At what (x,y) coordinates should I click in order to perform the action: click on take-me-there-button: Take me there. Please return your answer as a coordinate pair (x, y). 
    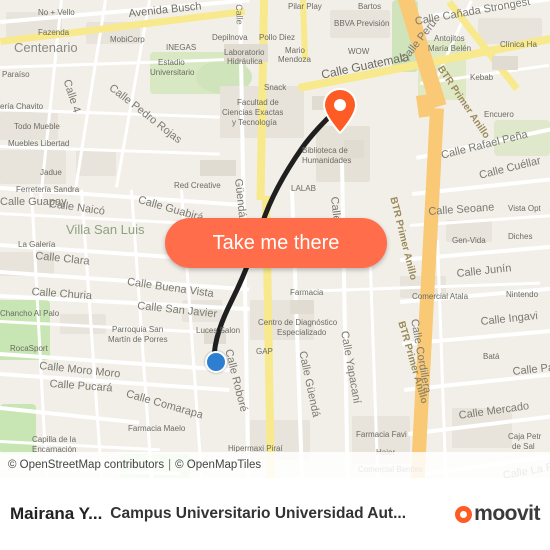
    Looking at the image, I should click on (276, 243).